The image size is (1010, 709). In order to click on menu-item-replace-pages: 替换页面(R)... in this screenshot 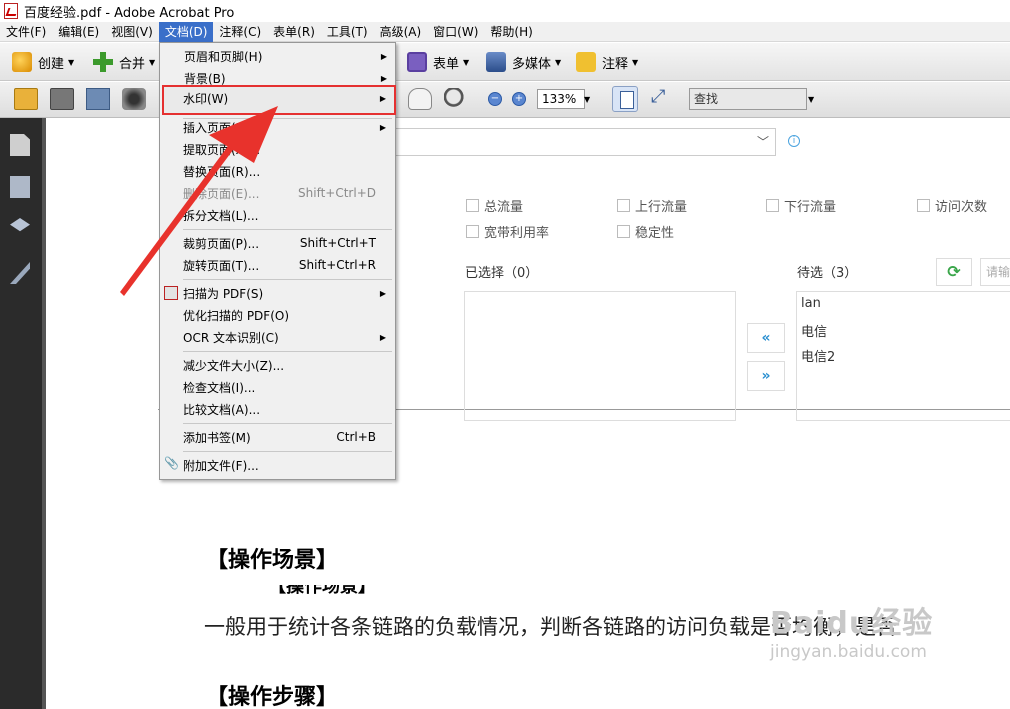, I will do `click(276, 171)`.